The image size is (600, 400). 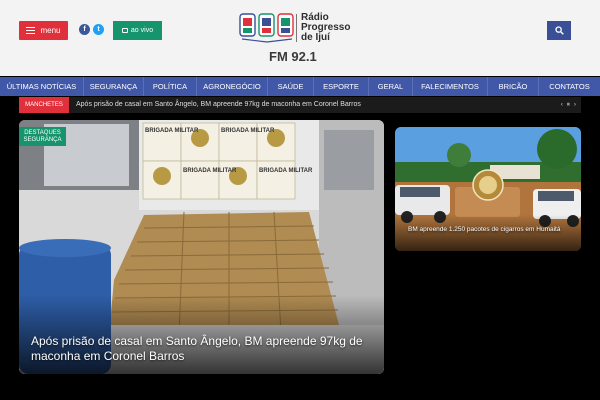 What do you see at coordinates (286, 171) in the screenshot?
I see `image-banner-4: BRIGADA MILITAR` at bounding box center [286, 171].